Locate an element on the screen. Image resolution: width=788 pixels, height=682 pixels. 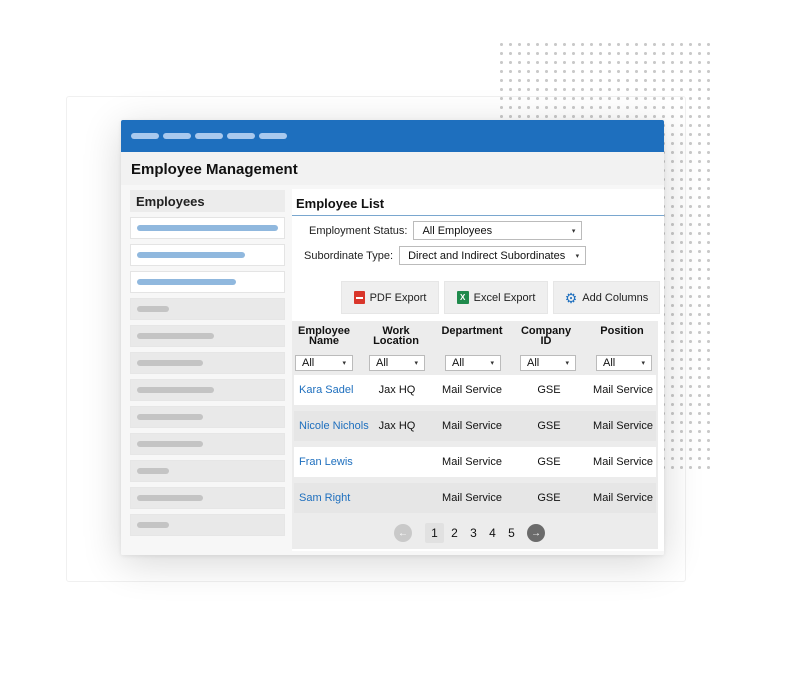
column-header-line: Department is located at coordinates (472, 331).